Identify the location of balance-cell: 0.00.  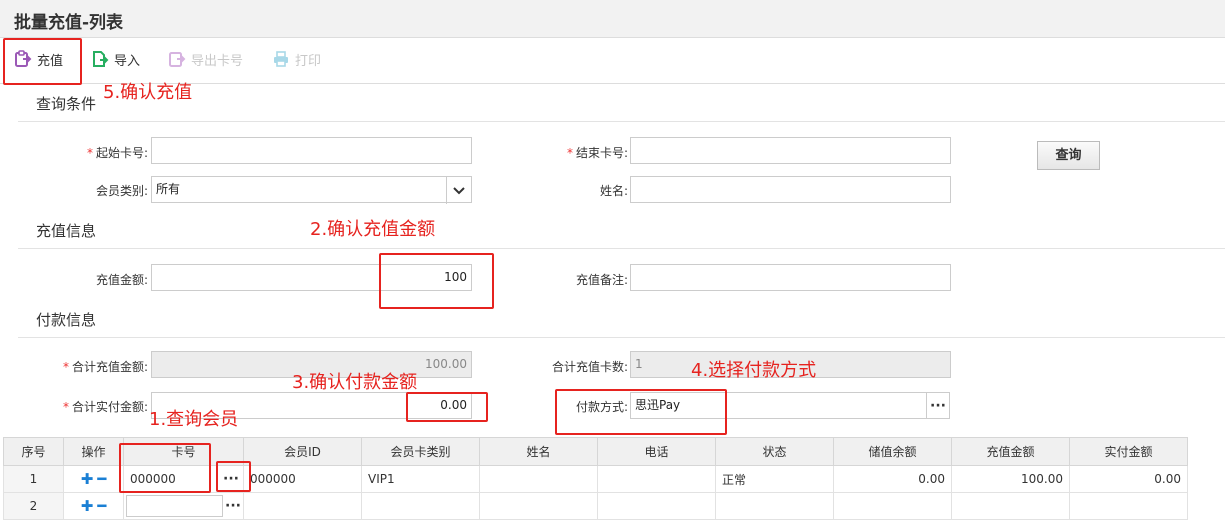
(892, 479).